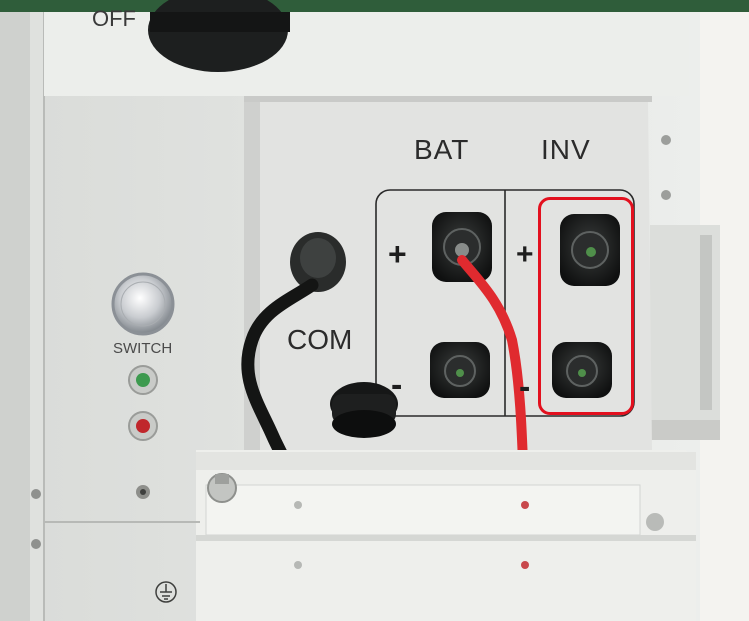 The height and width of the screenshot is (621, 749). Describe the element at coordinates (114, 18) in the screenshot. I see `off-label: OFF` at that location.